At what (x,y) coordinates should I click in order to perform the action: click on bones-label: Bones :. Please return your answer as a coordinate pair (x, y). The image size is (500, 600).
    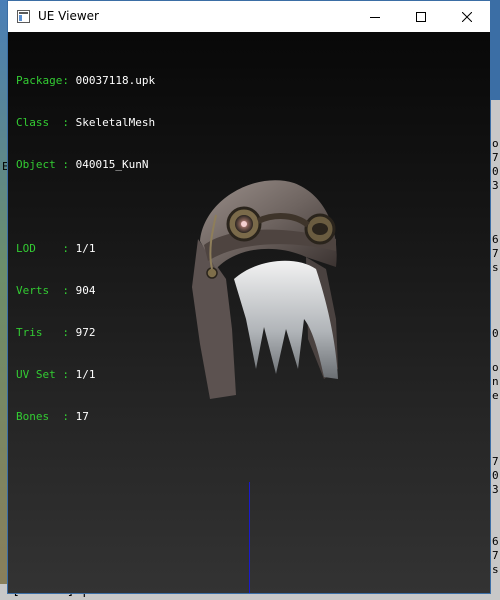
    Looking at the image, I should click on (42, 416).